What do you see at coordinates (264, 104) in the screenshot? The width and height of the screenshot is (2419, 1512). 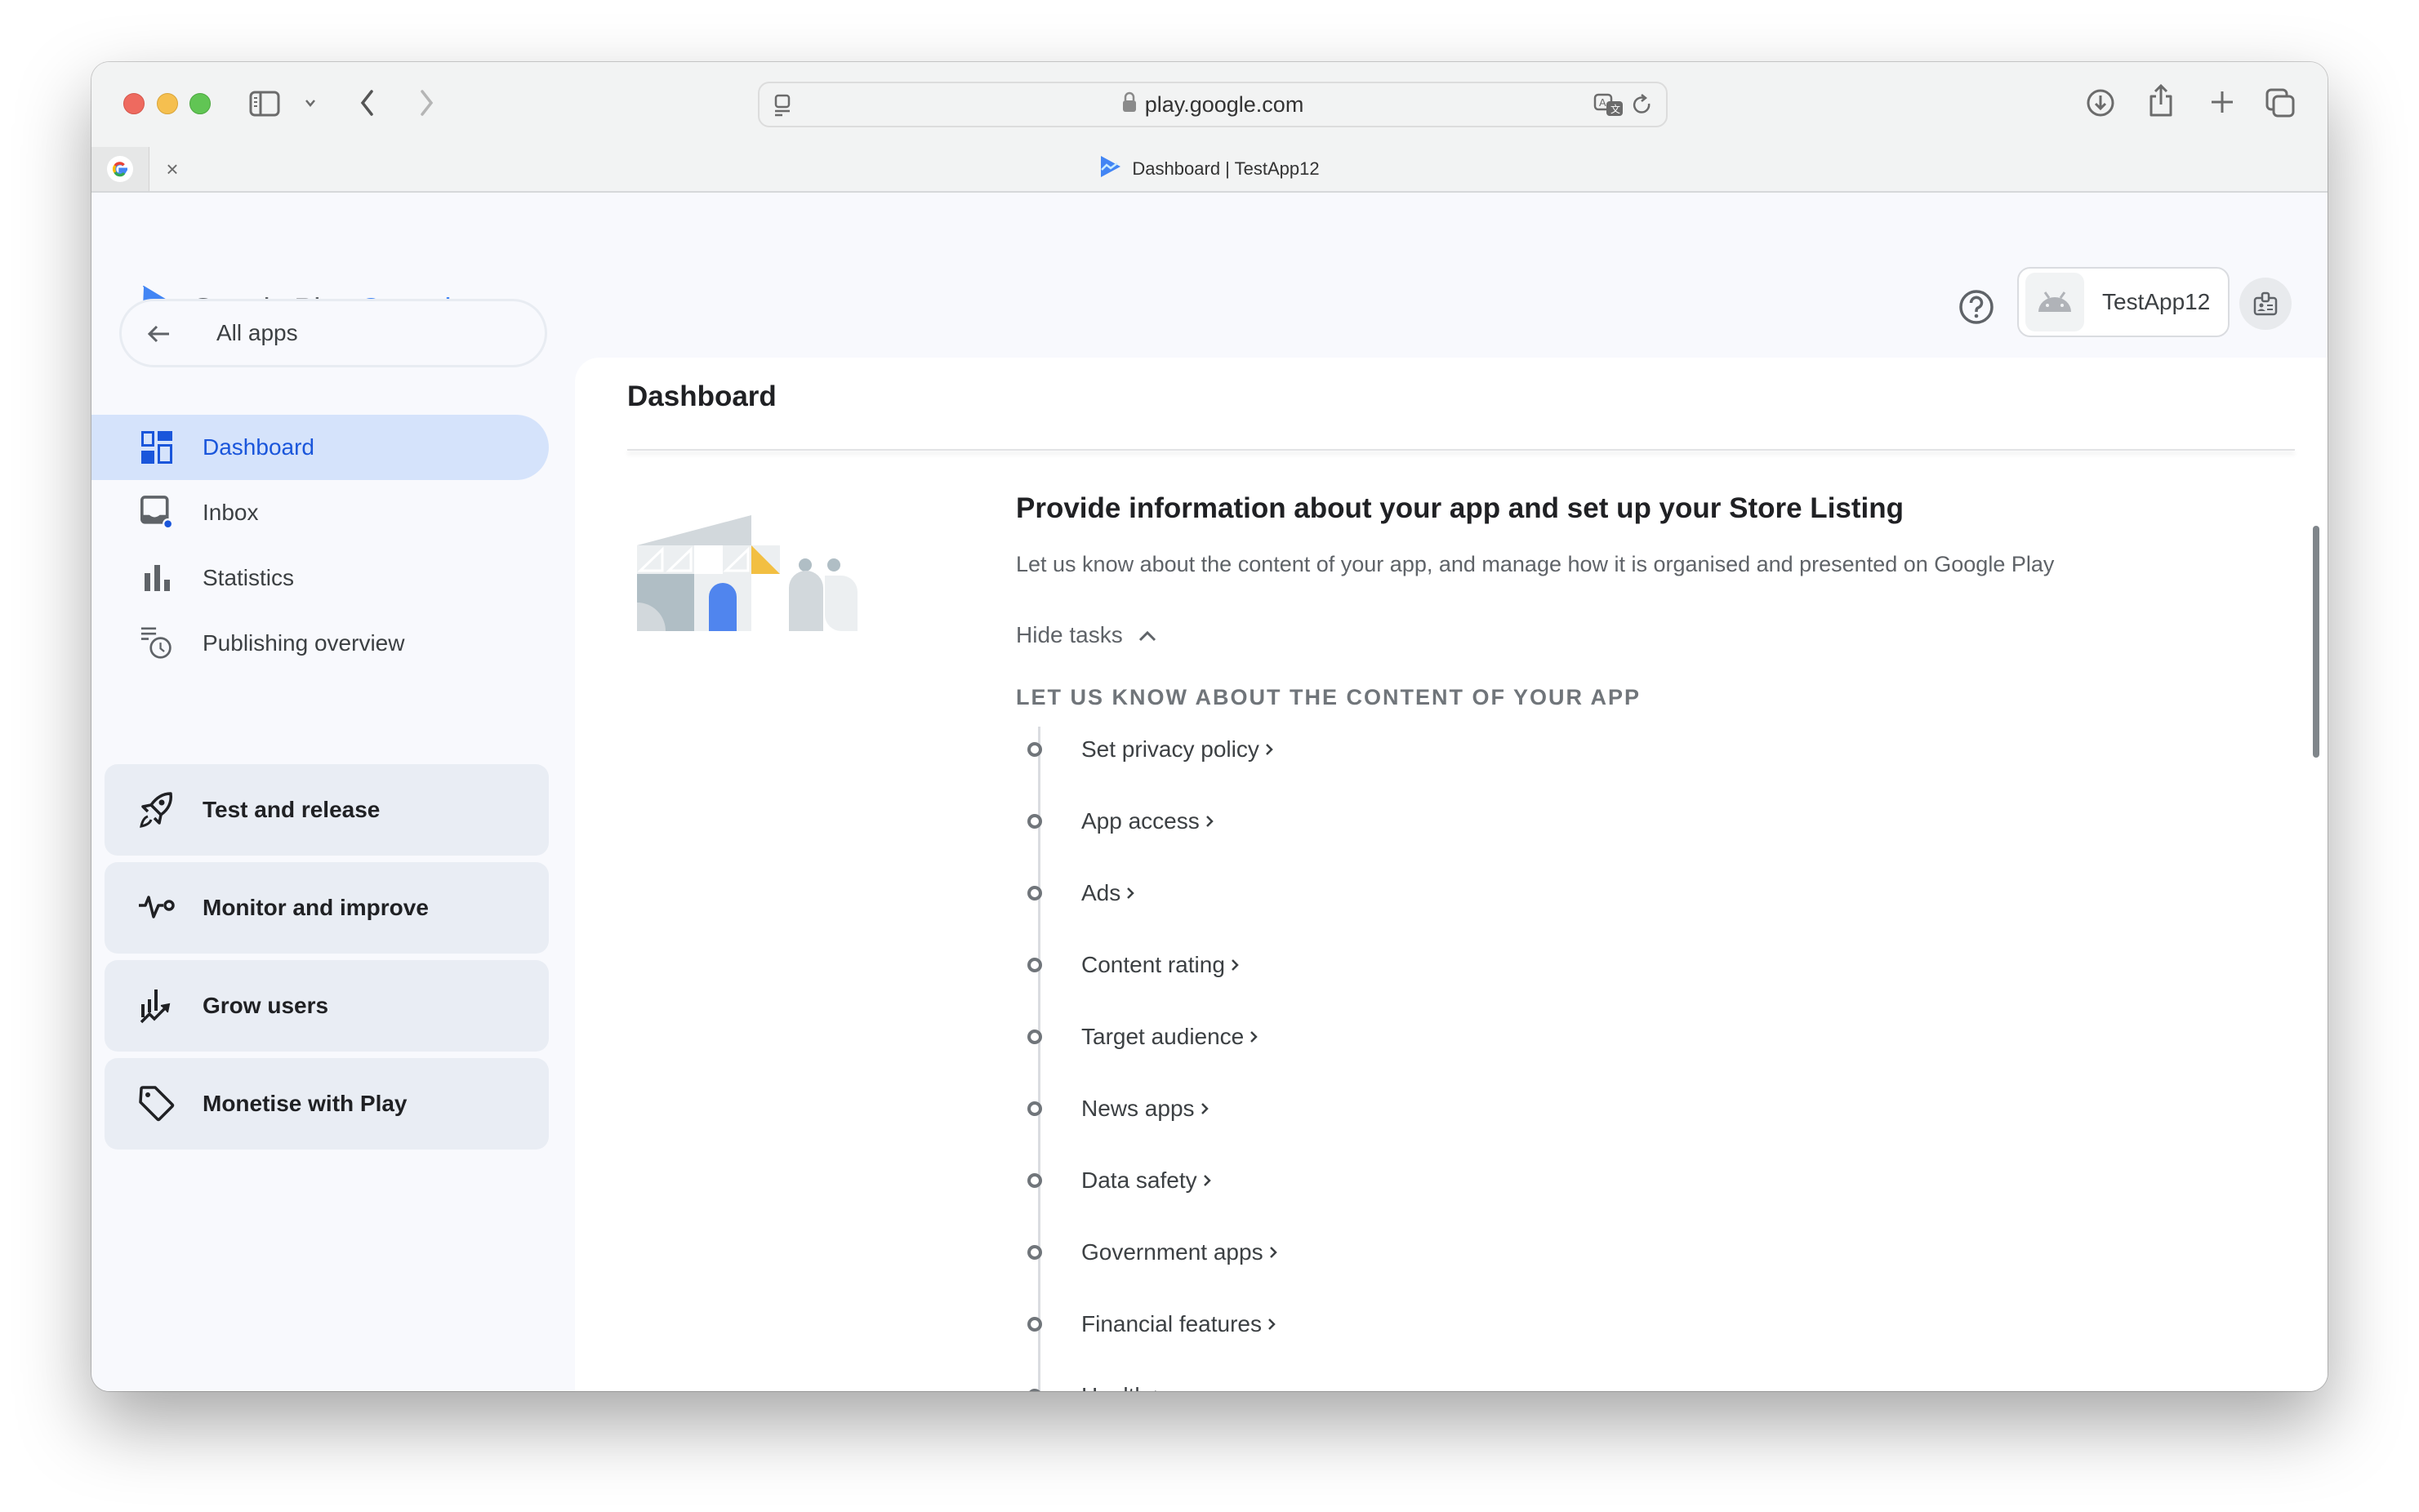 I see `sidebar-icon` at bounding box center [264, 104].